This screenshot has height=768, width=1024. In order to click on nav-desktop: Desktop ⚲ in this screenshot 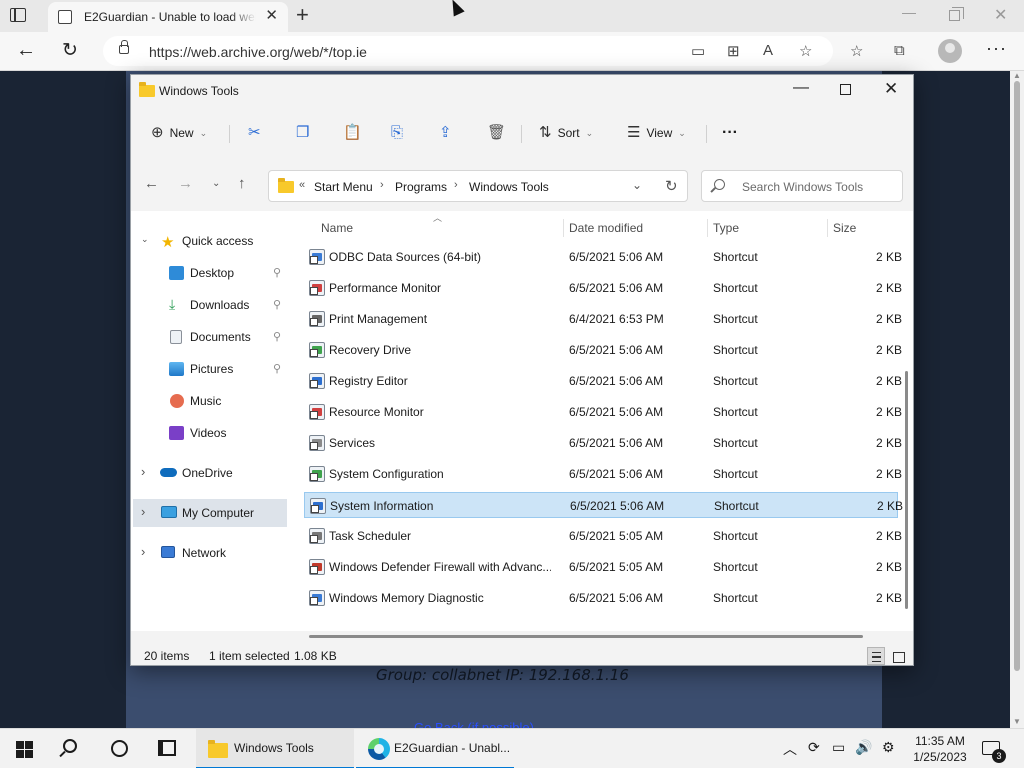, I will do `click(210, 273)`.